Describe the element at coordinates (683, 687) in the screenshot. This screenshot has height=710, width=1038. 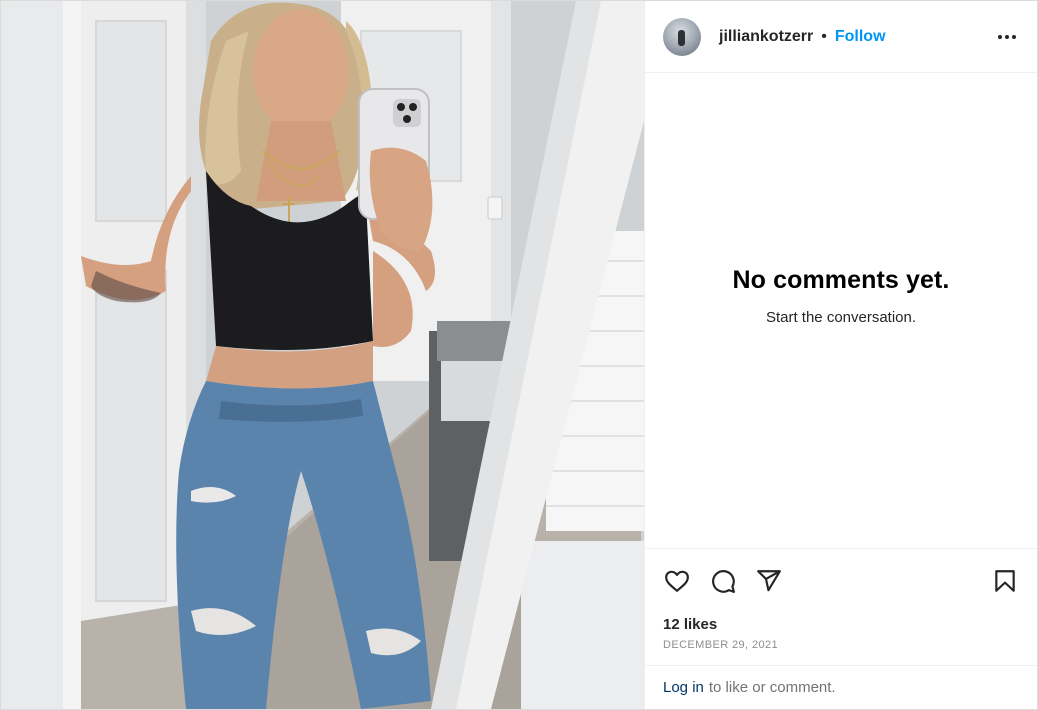
I see `login-link: Log in` at that location.